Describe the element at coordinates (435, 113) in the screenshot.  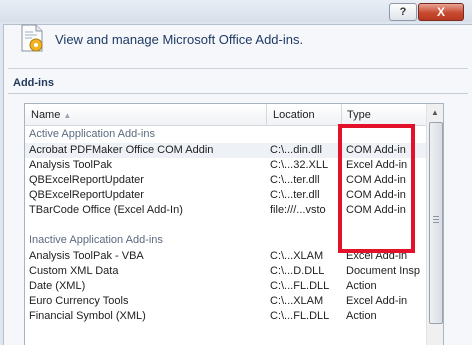
I see `chevron-up-icon: ▲` at that location.